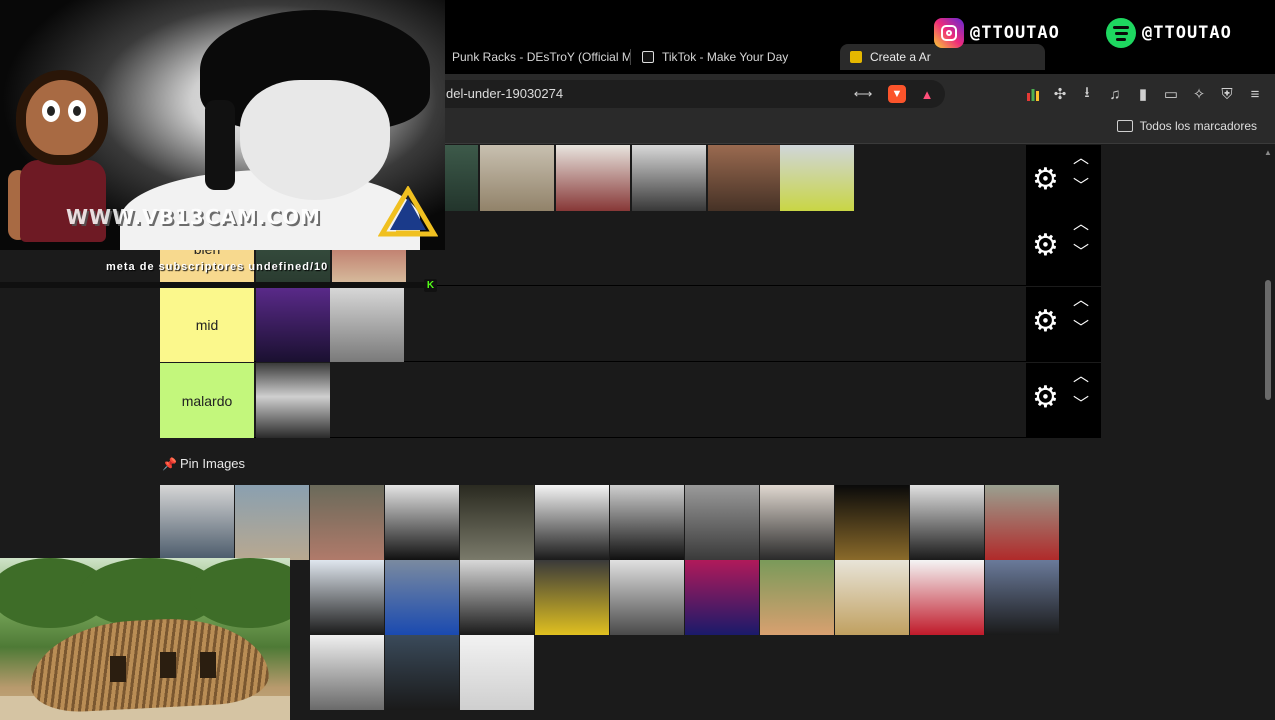 The image size is (1275, 720). I want to click on instagram-icon, so click(949, 33).